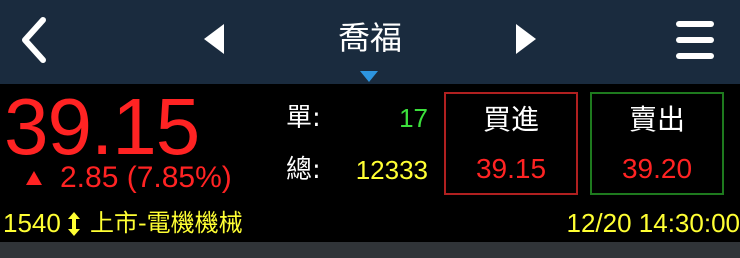 This screenshot has height=258, width=740. Describe the element at coordinates (391, 170) in the screenshot. I see `total-volume: 12333` at that location.